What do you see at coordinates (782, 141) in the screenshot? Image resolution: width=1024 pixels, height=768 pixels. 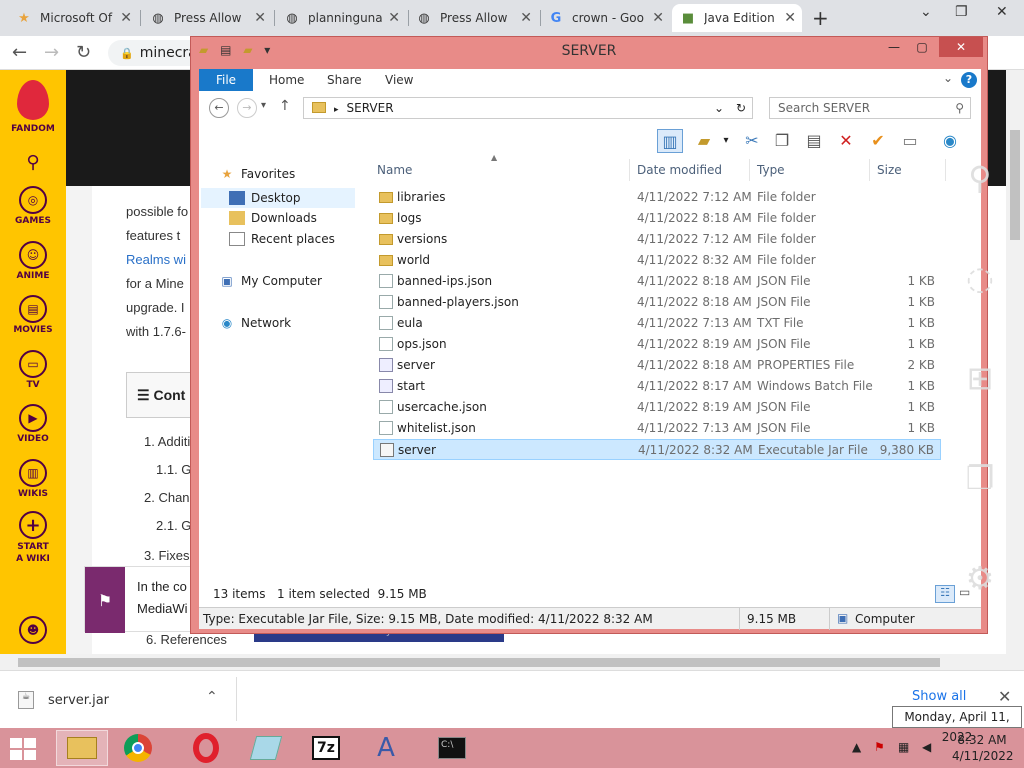 I see `copy-icon: ❐` at bounding box center [782, 141].